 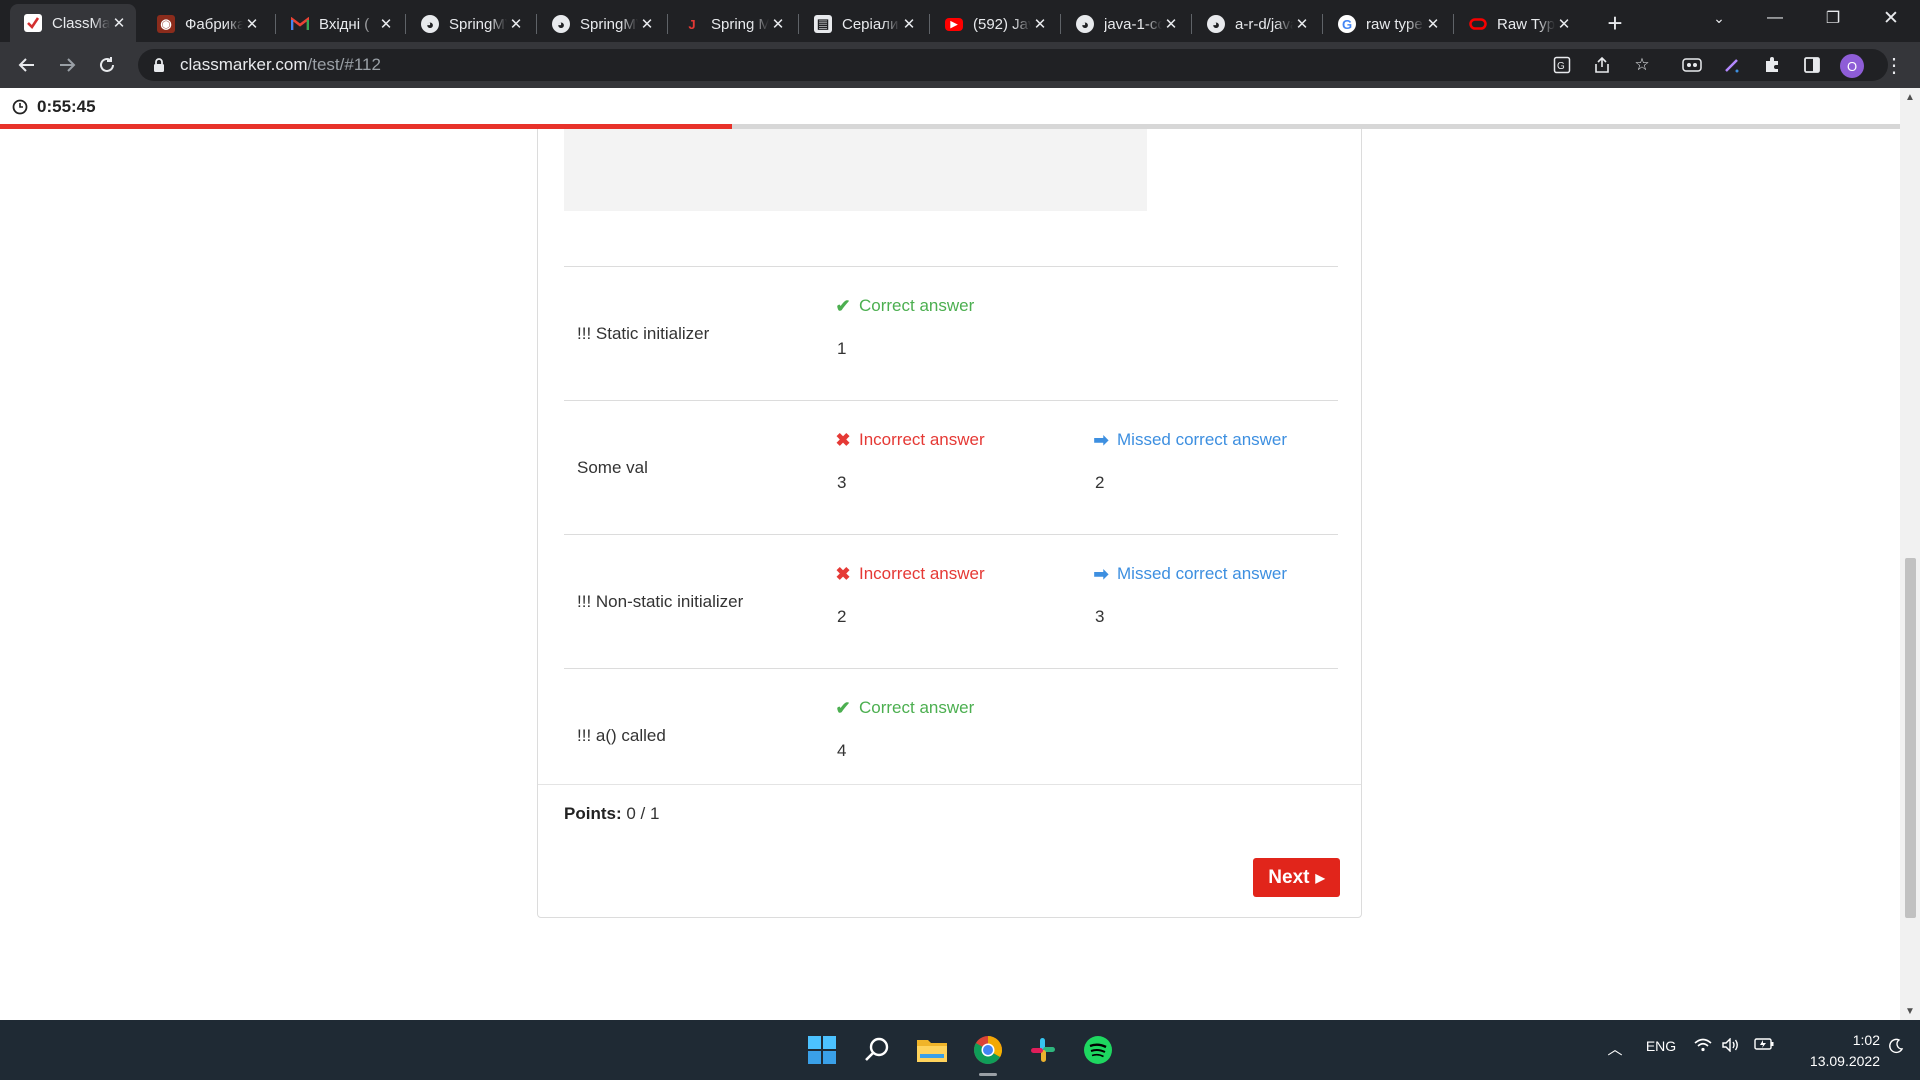 What do you see at coordinates (1772, 65) in the screenshot?
I see `extensions-puzzle-icon` at bounding box center [1772, 65].